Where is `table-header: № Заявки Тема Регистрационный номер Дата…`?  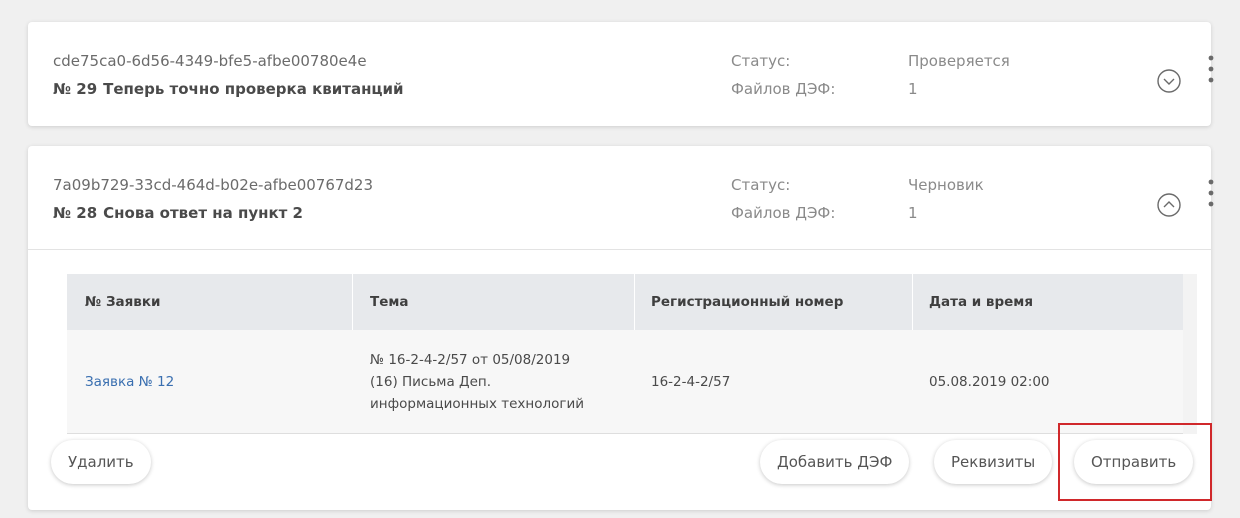
table-header: № Заявки Тема Регистрационный номер Дата… is located at coordinates (631, 302).